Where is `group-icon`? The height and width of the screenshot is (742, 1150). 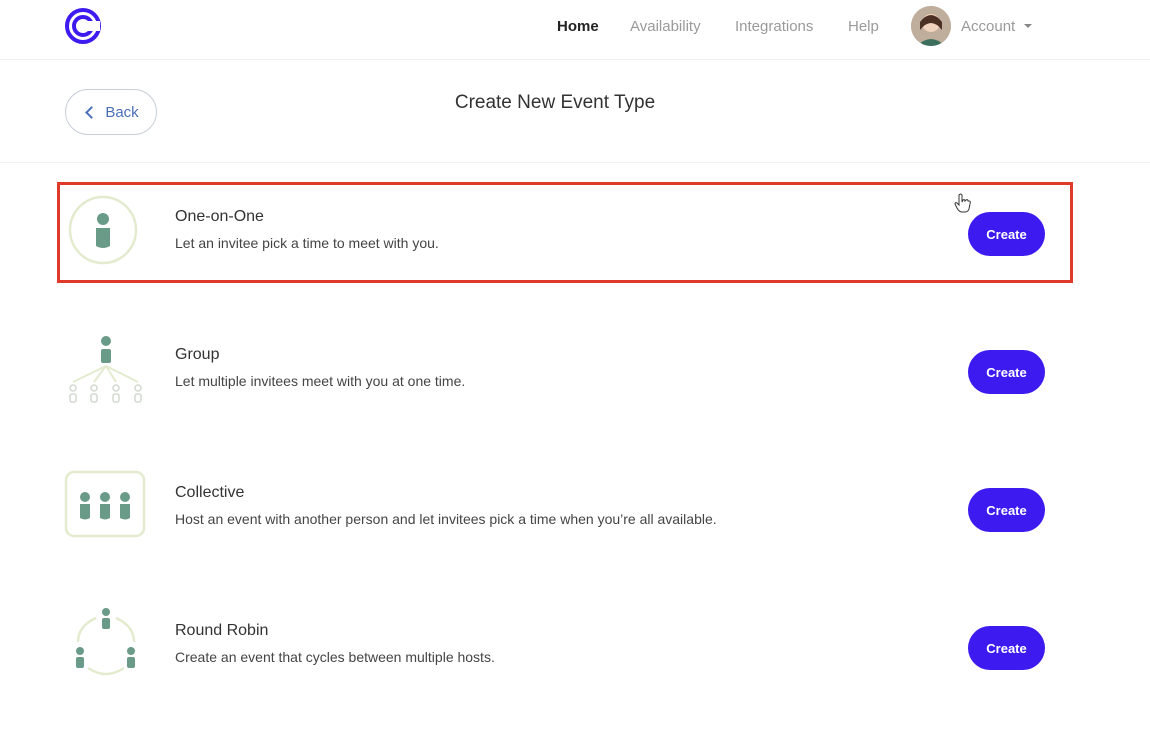 group-icon is located at coordinates (105, 369).